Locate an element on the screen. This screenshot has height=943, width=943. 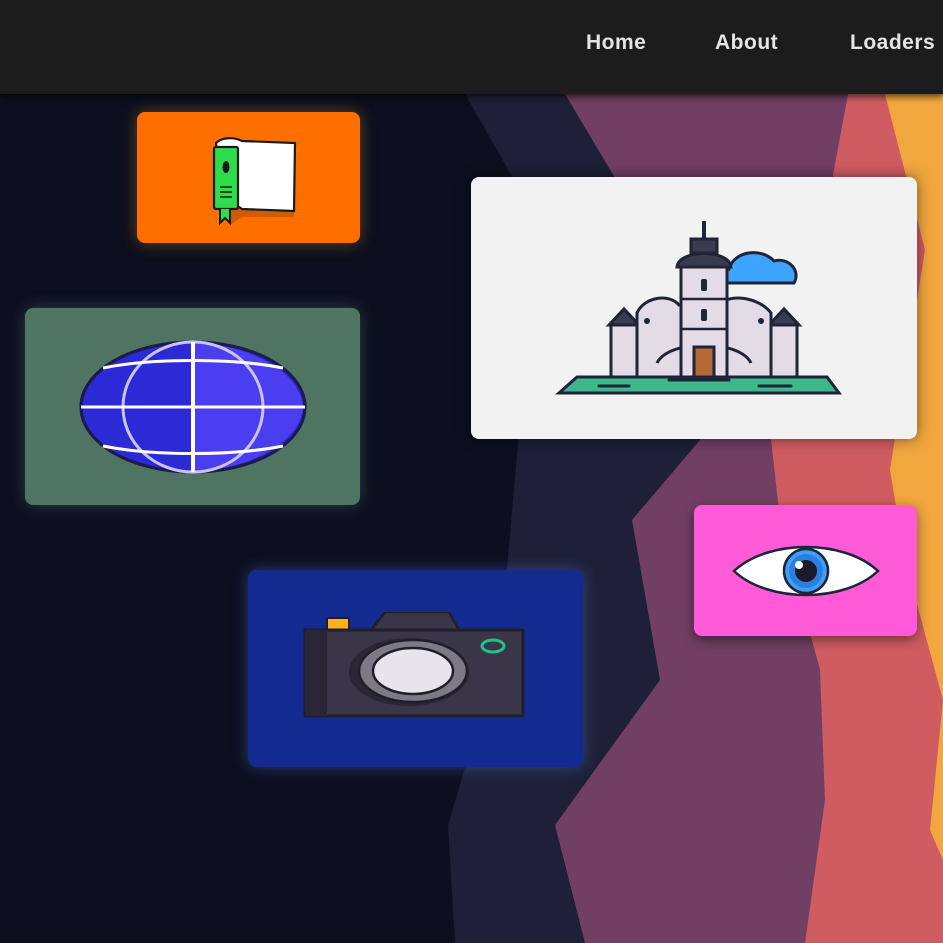
eye-icon is located at coordinates (805, 570).